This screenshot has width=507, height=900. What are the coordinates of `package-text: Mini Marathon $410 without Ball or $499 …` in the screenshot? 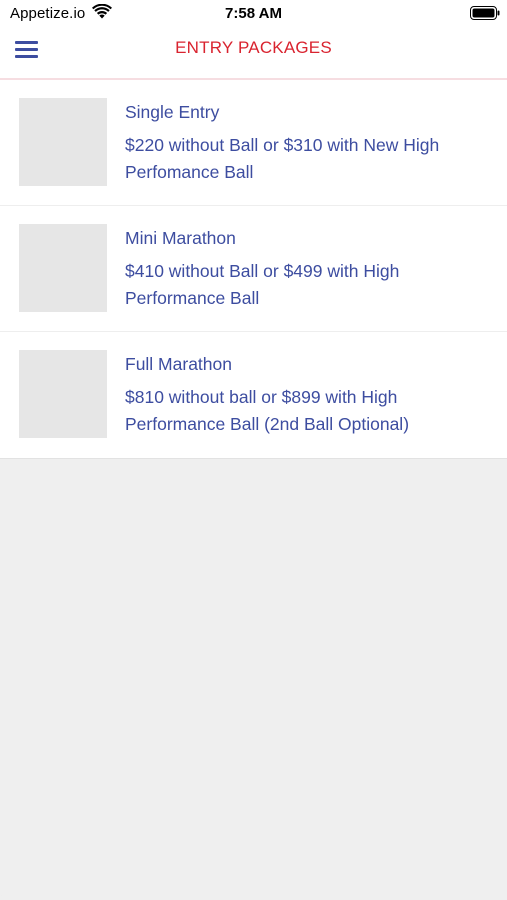 It's located at (305, 269).